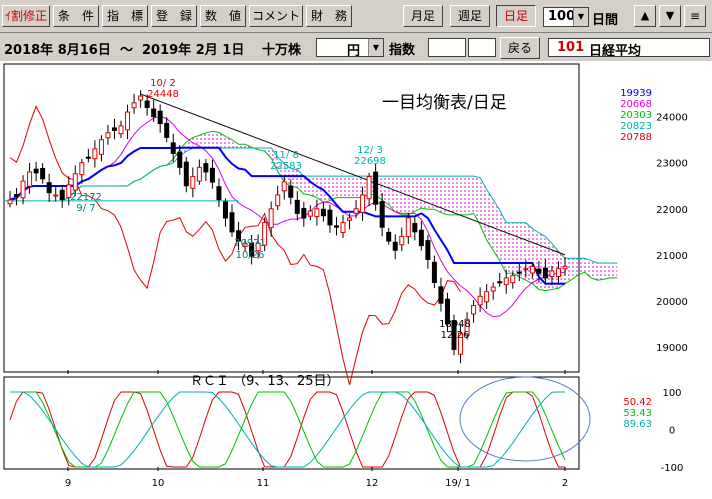 The width and height of the screenshot is (712, 499). Describe the element at coordinates (645, 16) in the screenshot. I see `scroll-up-button: ▲` at that location.